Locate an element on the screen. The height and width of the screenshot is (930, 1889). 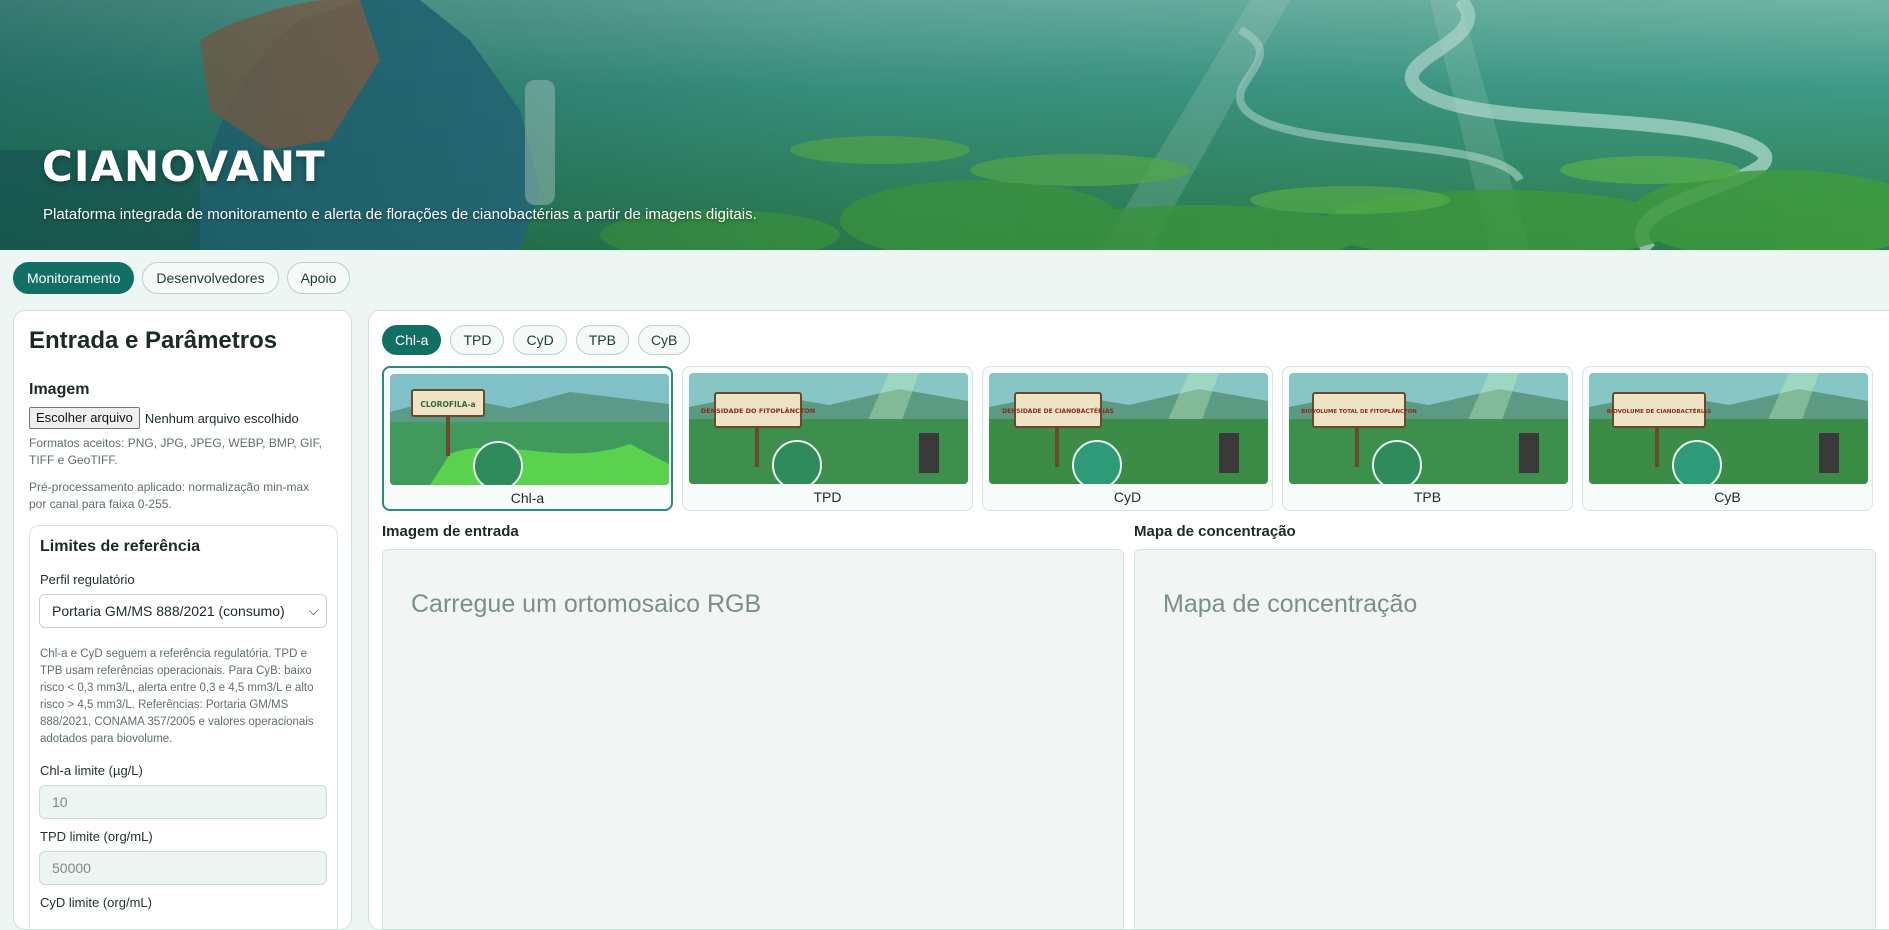
tab-apoio: Apoio is located at coordinates (318, 278).